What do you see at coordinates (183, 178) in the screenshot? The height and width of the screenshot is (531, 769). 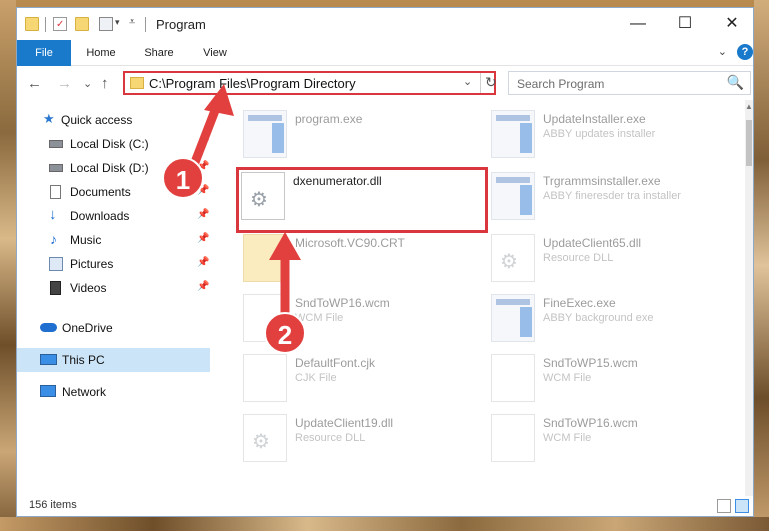 I see `step-1-badge: 1` at bounding box center [183, 178].